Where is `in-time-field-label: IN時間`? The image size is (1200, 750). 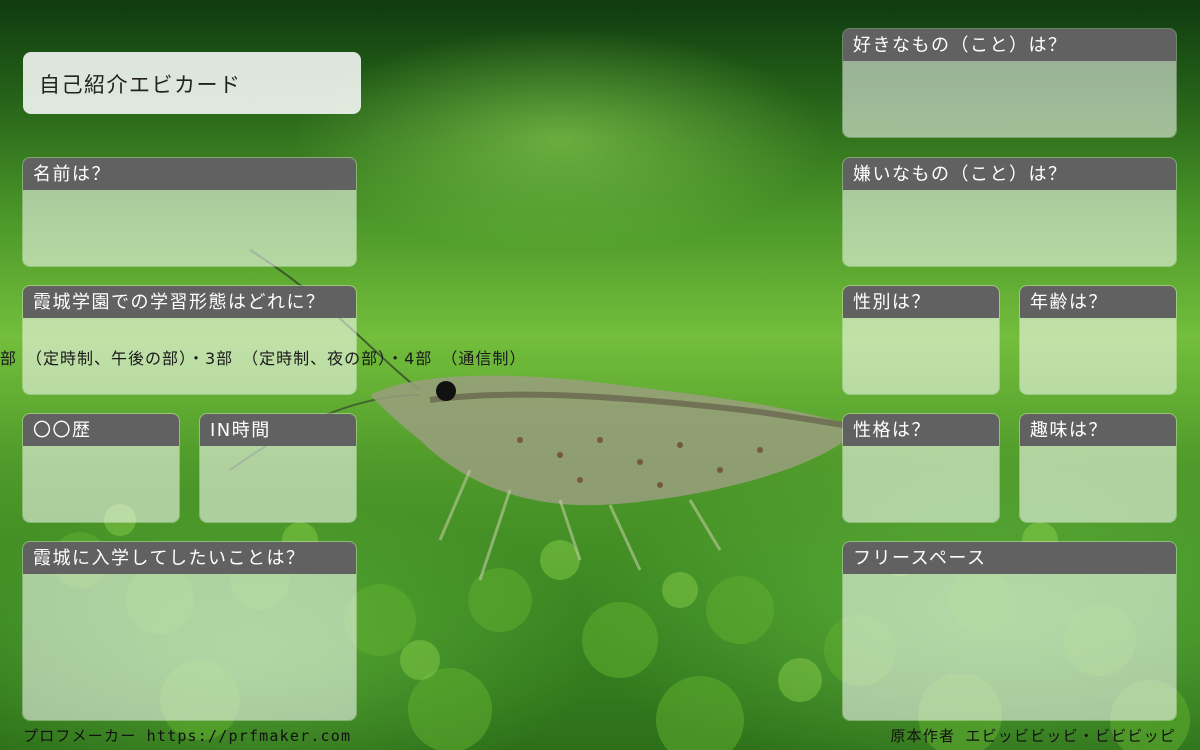
in-time-field-label: IN時間 is located at coordinates (278, 430).